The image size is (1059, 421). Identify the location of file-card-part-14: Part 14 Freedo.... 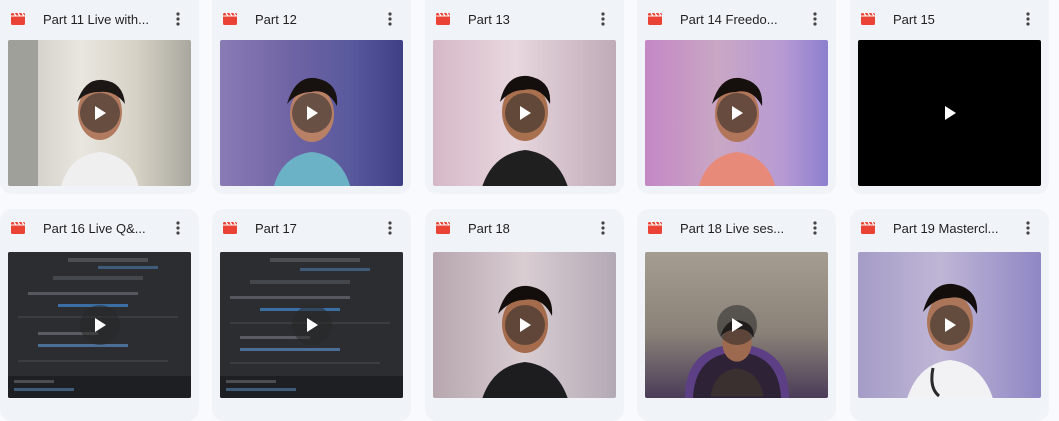
(736, 97).